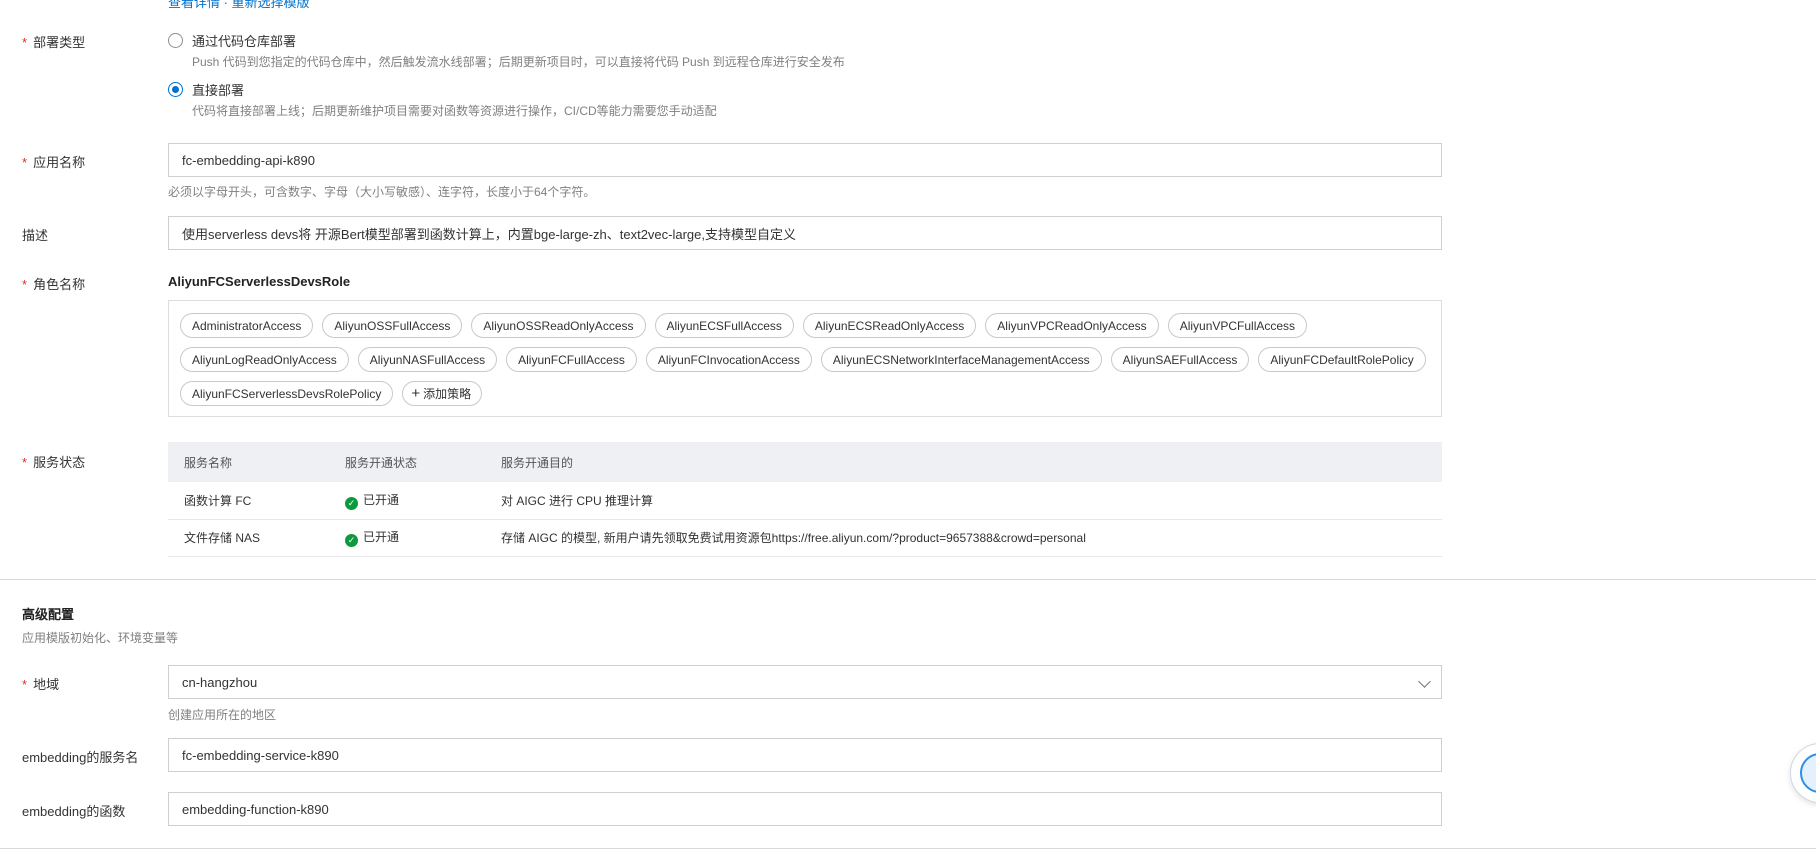  Describe the element at coordinates (724, 325) in the screenshot. I see `policy-tag: AliyunECSFullAccess` at that location.